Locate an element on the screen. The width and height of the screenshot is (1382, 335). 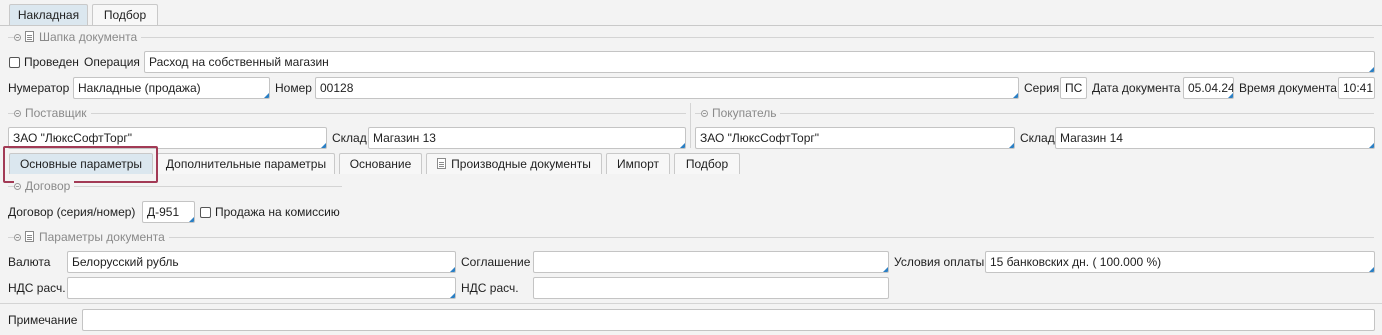
supplier-warehouse-label: Склад is located at coordinates (349, 138).